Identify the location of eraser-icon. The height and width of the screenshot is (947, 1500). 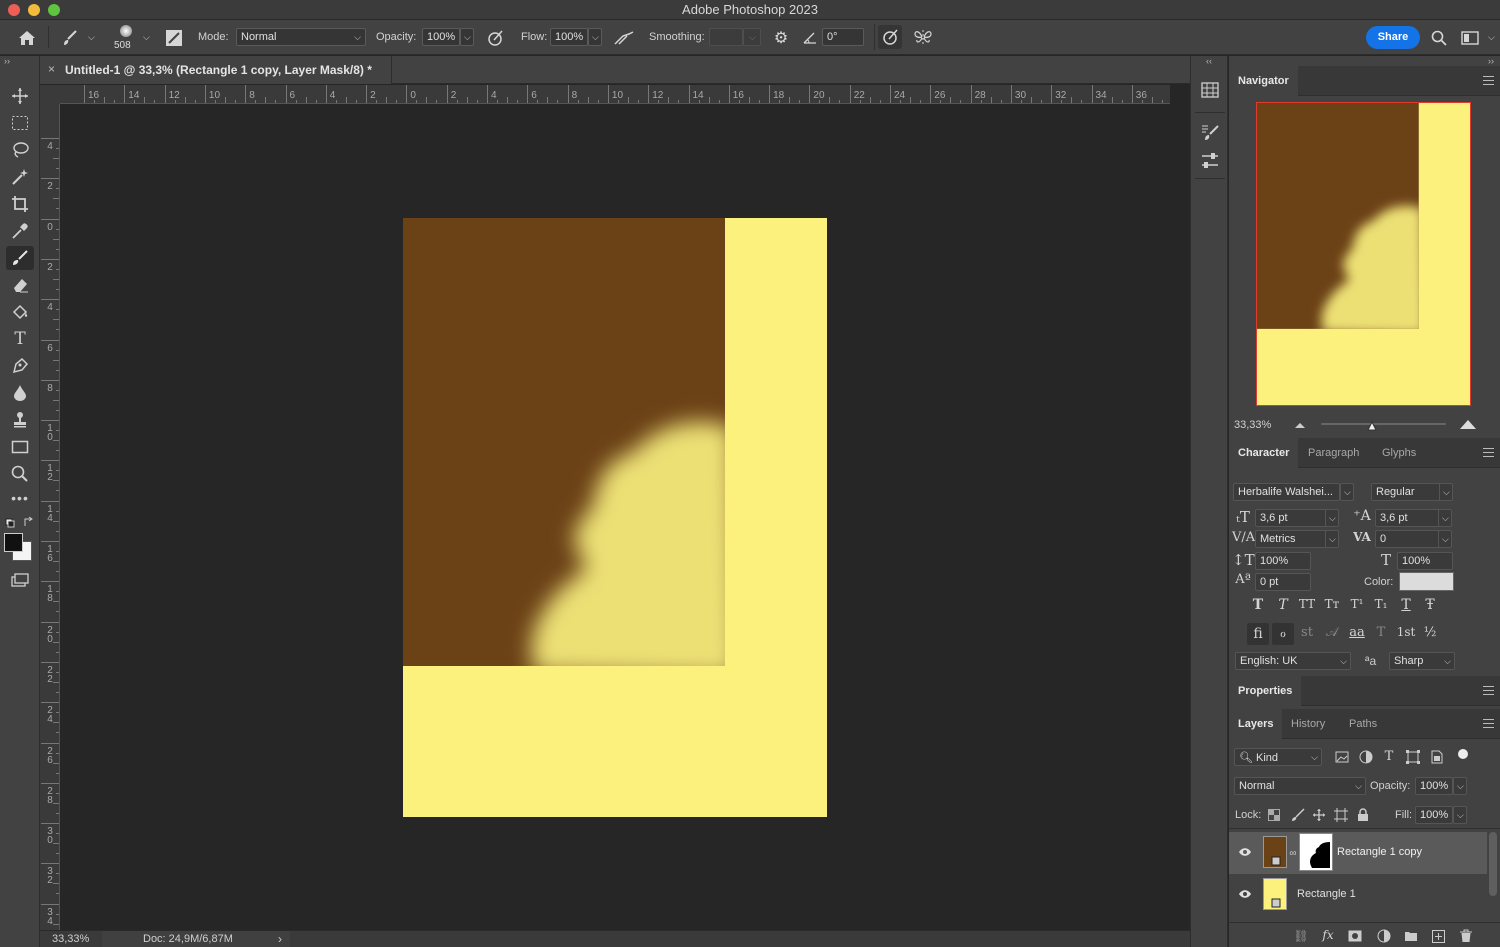
(20, 285).